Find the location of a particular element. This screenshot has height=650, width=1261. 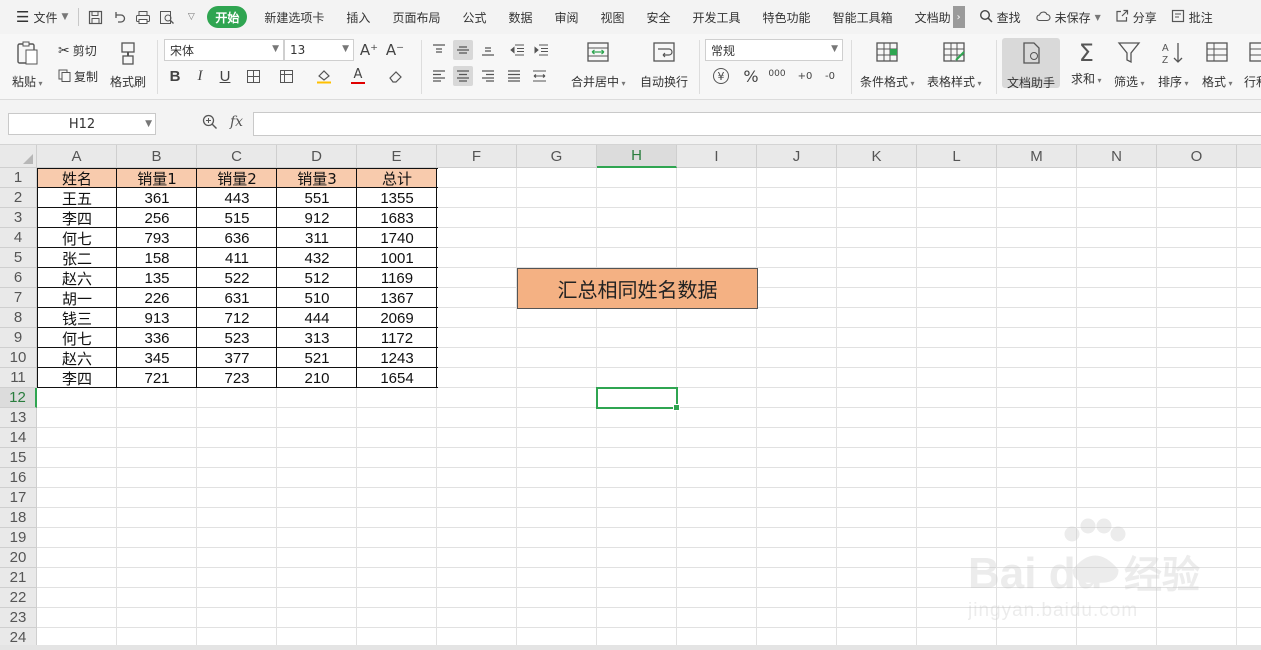

row-header-17: 17 is located at coordinates (18, 498).